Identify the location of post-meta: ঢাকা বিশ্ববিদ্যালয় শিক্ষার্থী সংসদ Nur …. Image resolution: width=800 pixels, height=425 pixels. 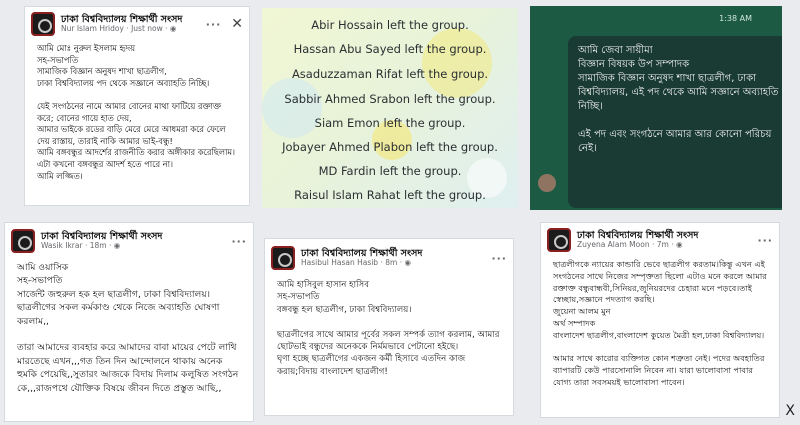
(130, 24).